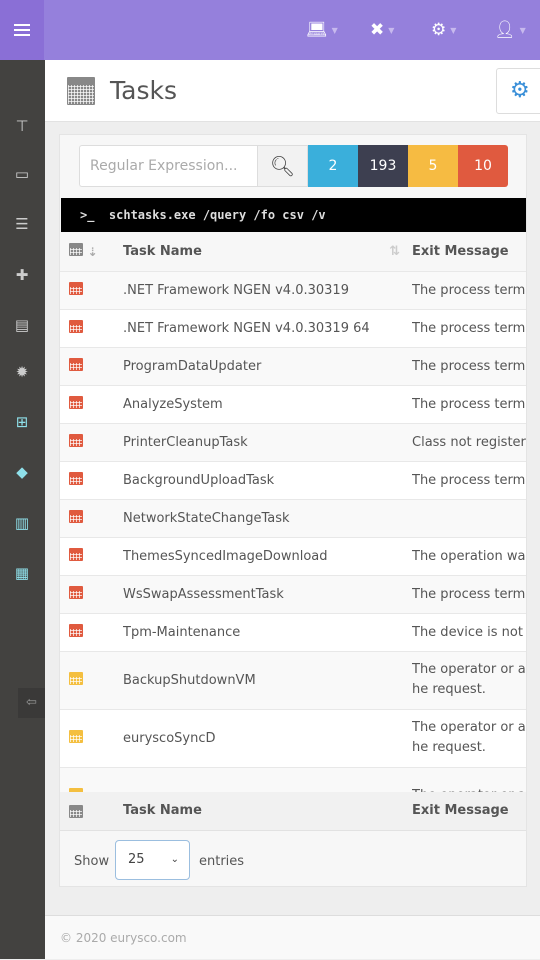  What do you see at coordinates (267, 480) in the screenshot?
I see `task-name-cell: BackgroundUploadTask` at bounding box center [267, 480].